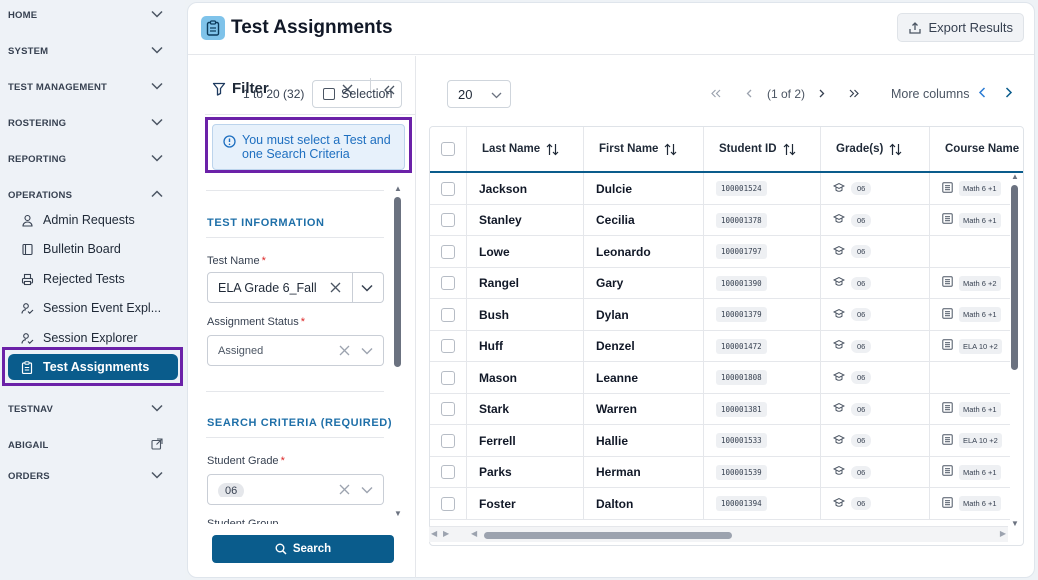  I want to click on last-page-icon, so click(854, 94).